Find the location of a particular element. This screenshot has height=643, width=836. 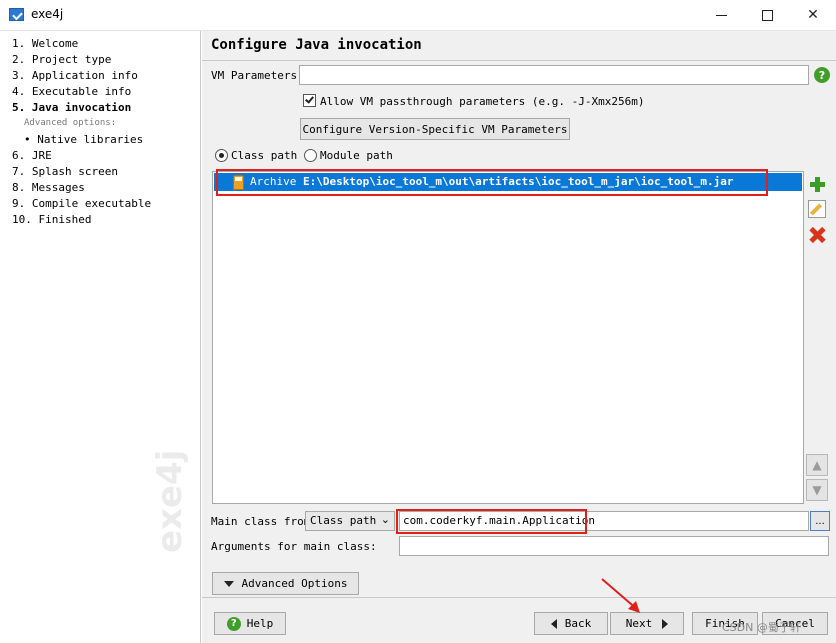

triangle-down-icon is located at coordinates (228, 583).